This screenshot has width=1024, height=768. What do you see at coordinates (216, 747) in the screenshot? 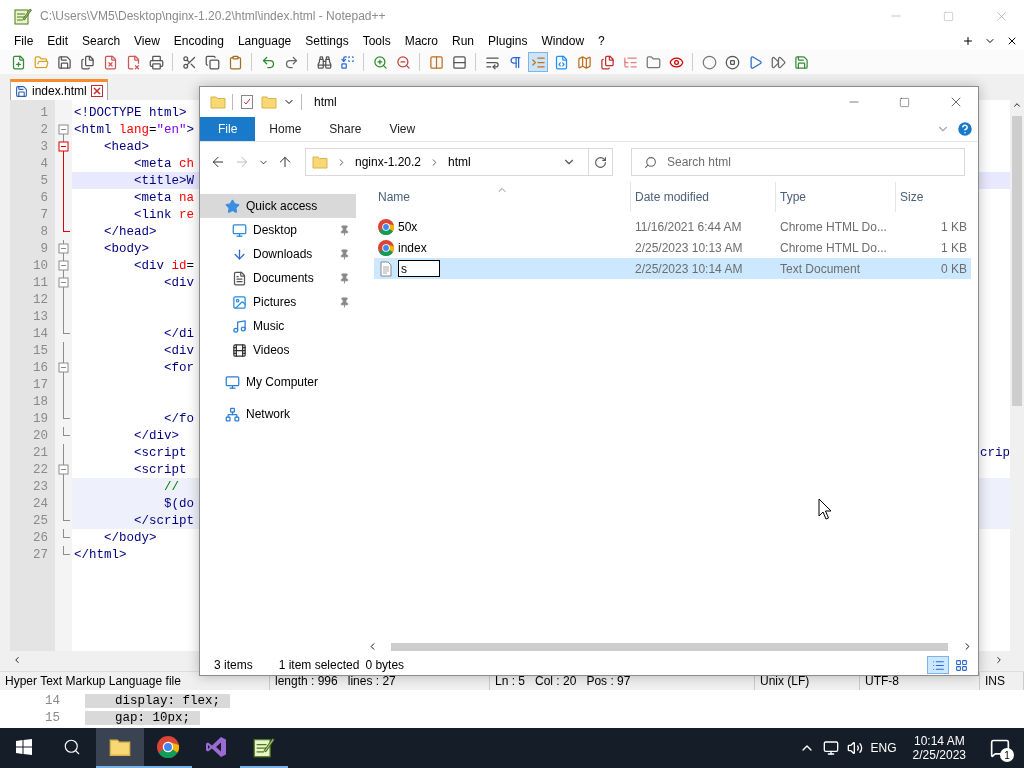
I see `visual-studio-icon` at bounding box center [216, 747].